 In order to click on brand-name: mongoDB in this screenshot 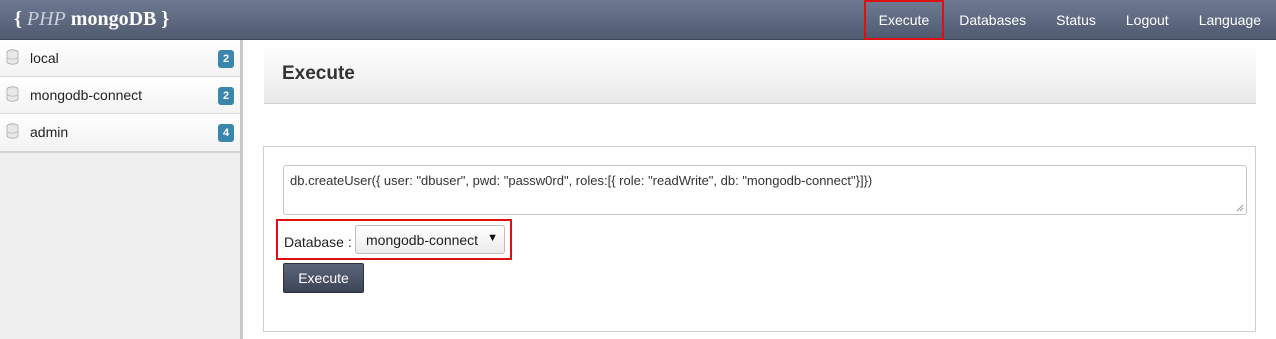, I will do `click(113, 19)`.